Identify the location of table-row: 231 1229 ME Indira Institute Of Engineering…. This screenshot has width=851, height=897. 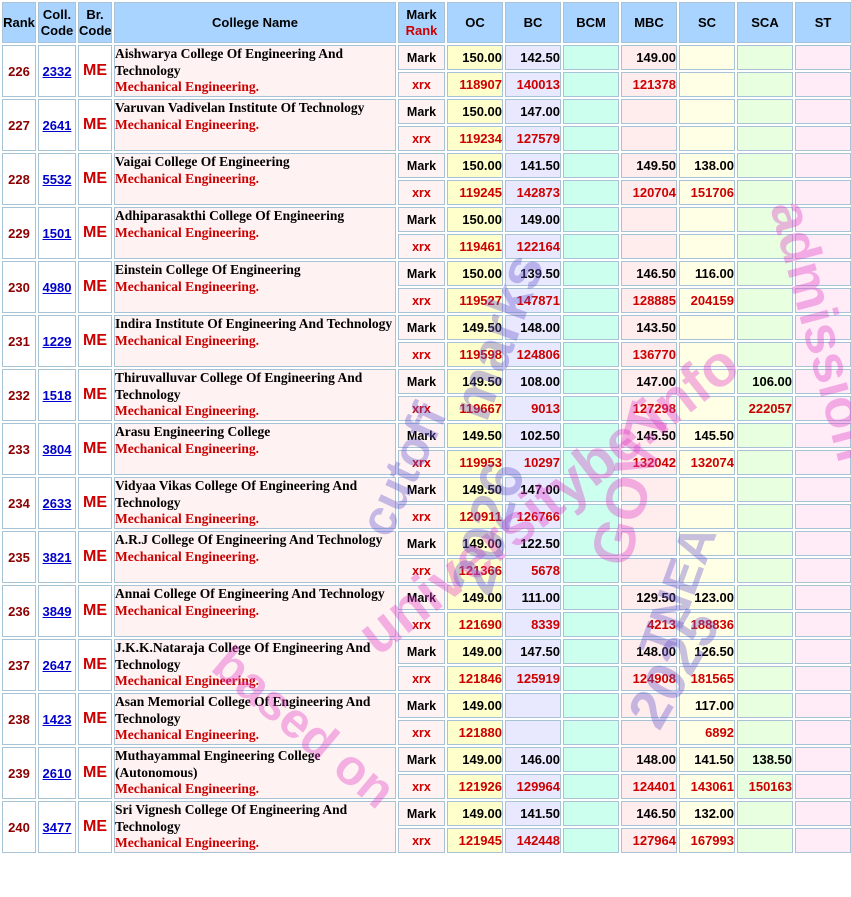
(426, 341).